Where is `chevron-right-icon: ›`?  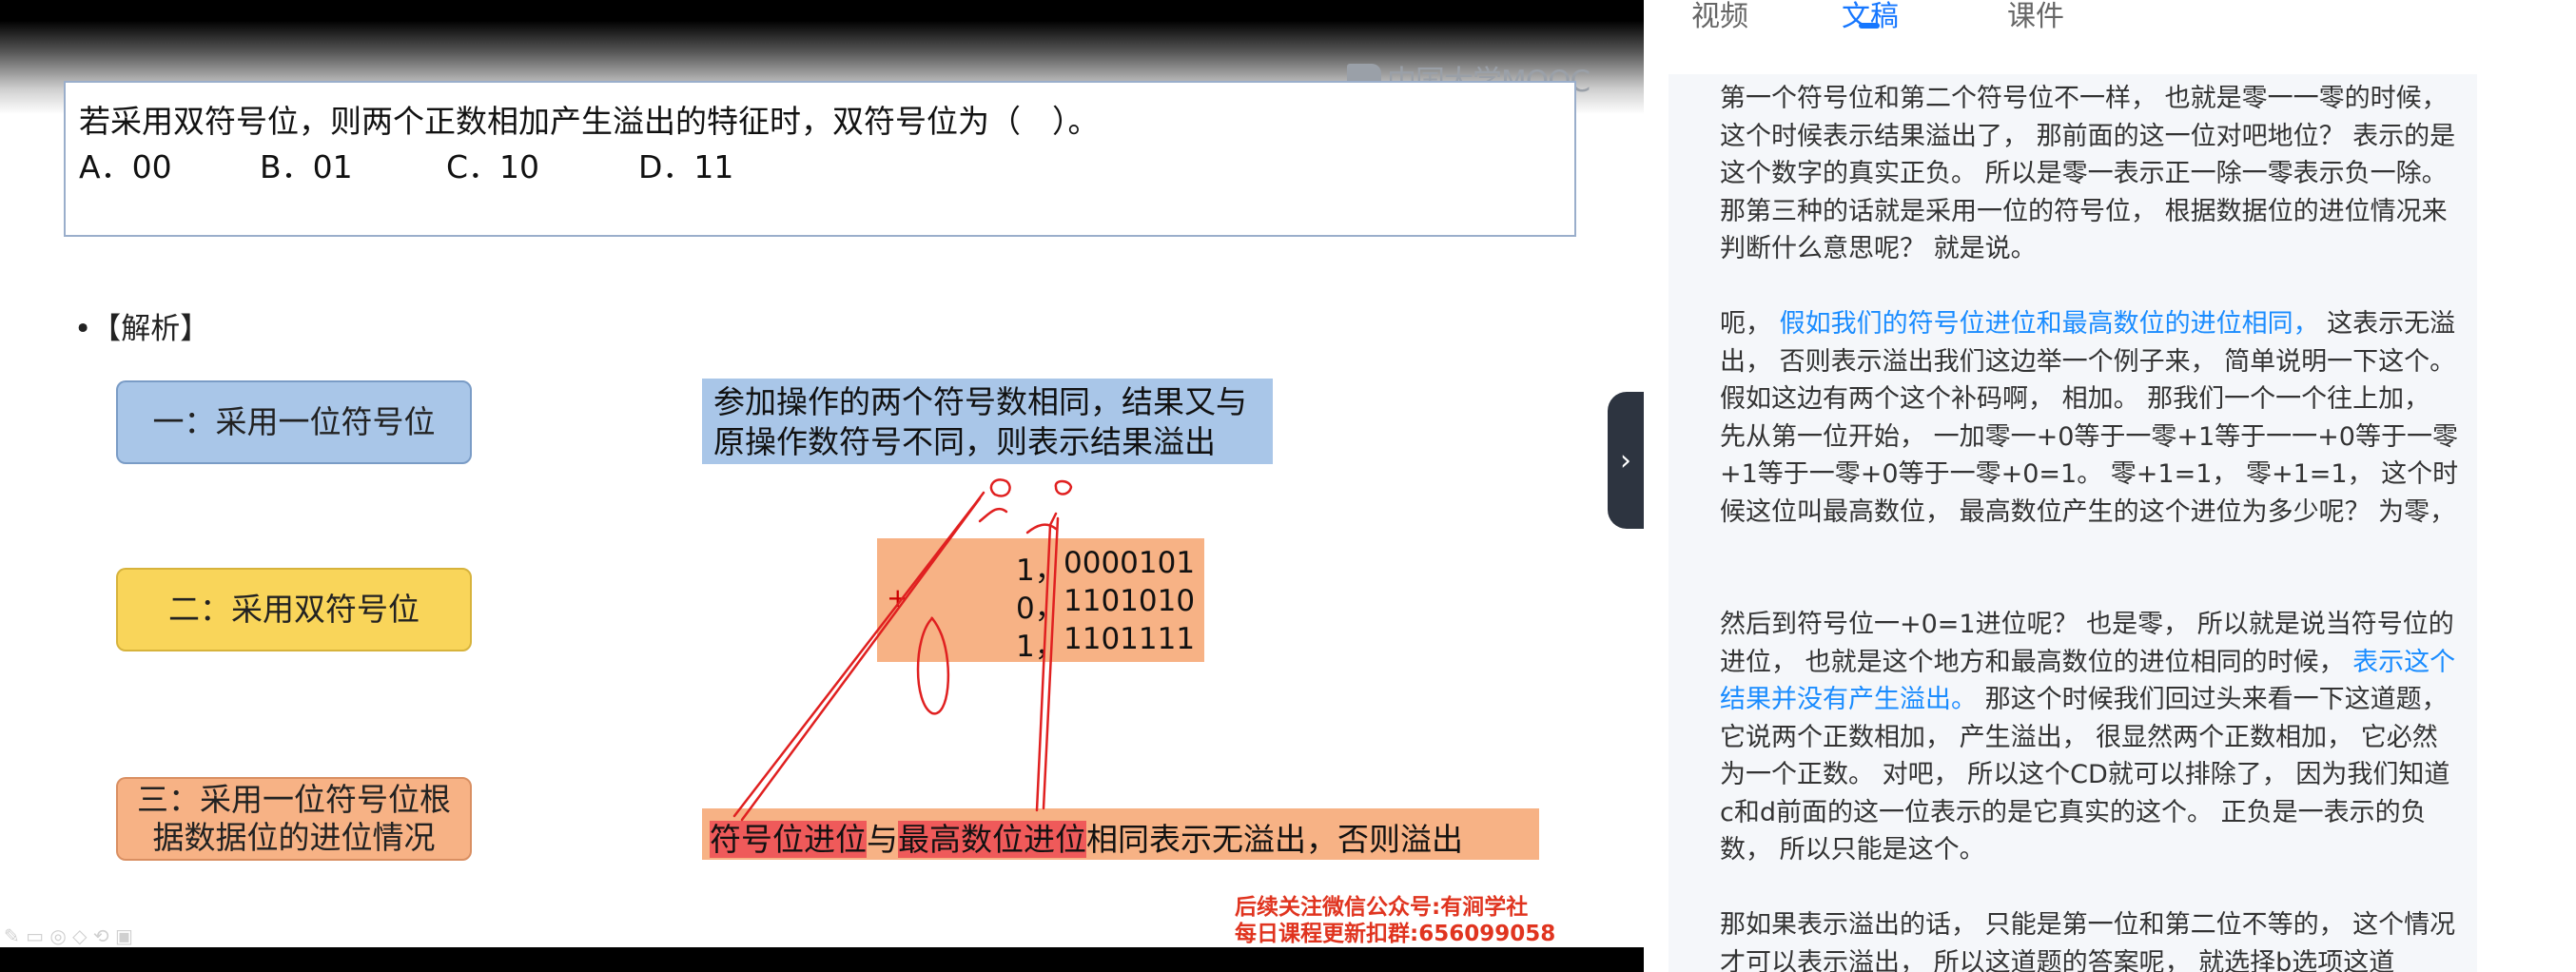
chevron-right-icon: › is located at coordinates (1626, 460).